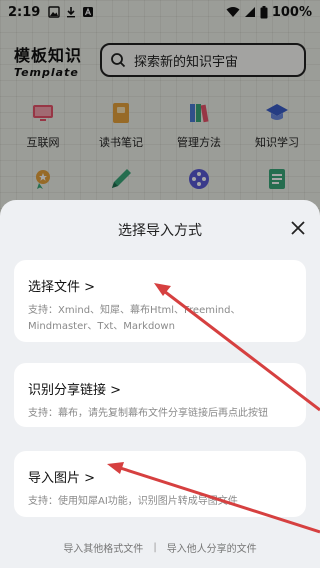 This screenshot has height=568, width=320. What do you see at coordinates (103, 547) in the screenshot?
I see `import-other-format-link: 导入其他格式文件` at bounding box center [103, 547].